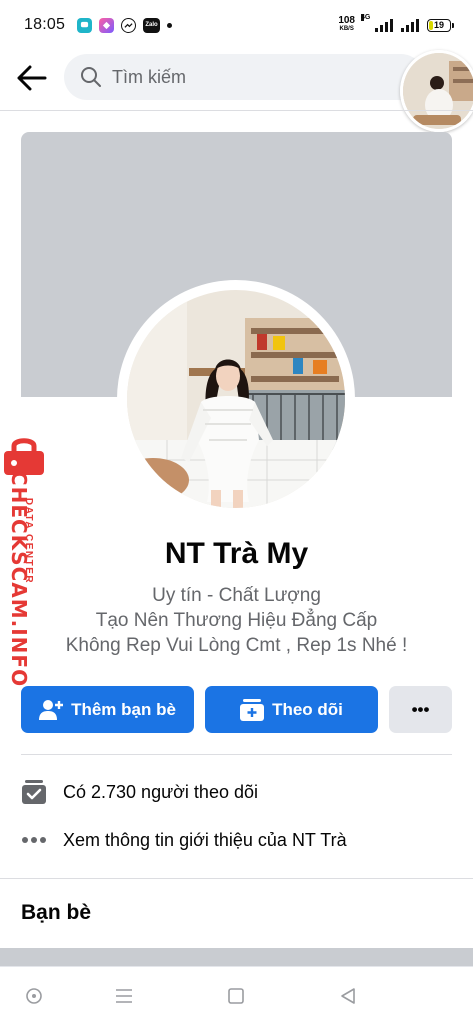 The height and width of the screenshot is (1024, 473). Describe the element at coordinates (236, 754) in the screenshot. I see `actions-divider` at that location.